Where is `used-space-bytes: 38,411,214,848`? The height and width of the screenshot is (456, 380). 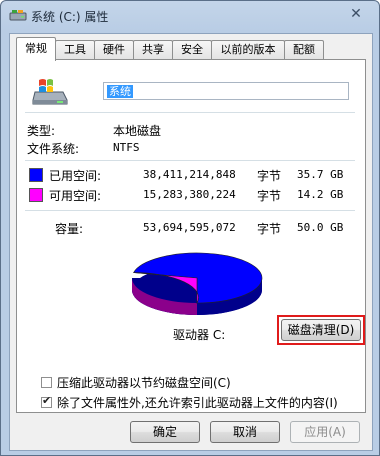 used-space-bytes: 38,411,214,848 is located at coordinates (189, 174).